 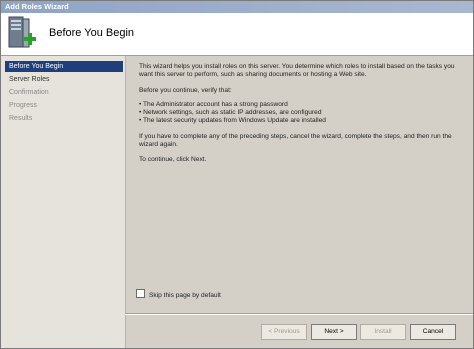 What do you see at coordinates (173, 160) in the screenshot?
I see `continue-note-text: To continue, click Next.` at bounding box center [173, 160].